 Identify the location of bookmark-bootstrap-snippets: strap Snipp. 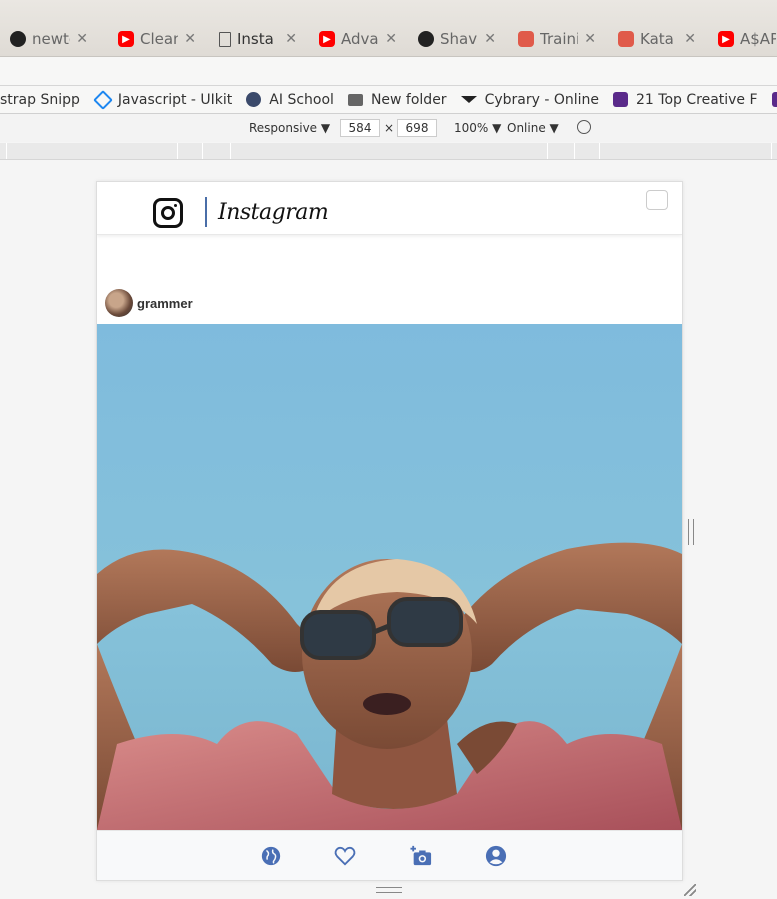
(40, 100).